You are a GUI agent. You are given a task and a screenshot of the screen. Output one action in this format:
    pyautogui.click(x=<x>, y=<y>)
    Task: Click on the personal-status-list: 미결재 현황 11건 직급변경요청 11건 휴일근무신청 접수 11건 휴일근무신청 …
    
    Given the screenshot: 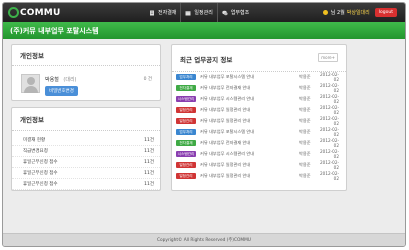 What is the action you would take?
    pyautogui.click(x=86, y=160)
    